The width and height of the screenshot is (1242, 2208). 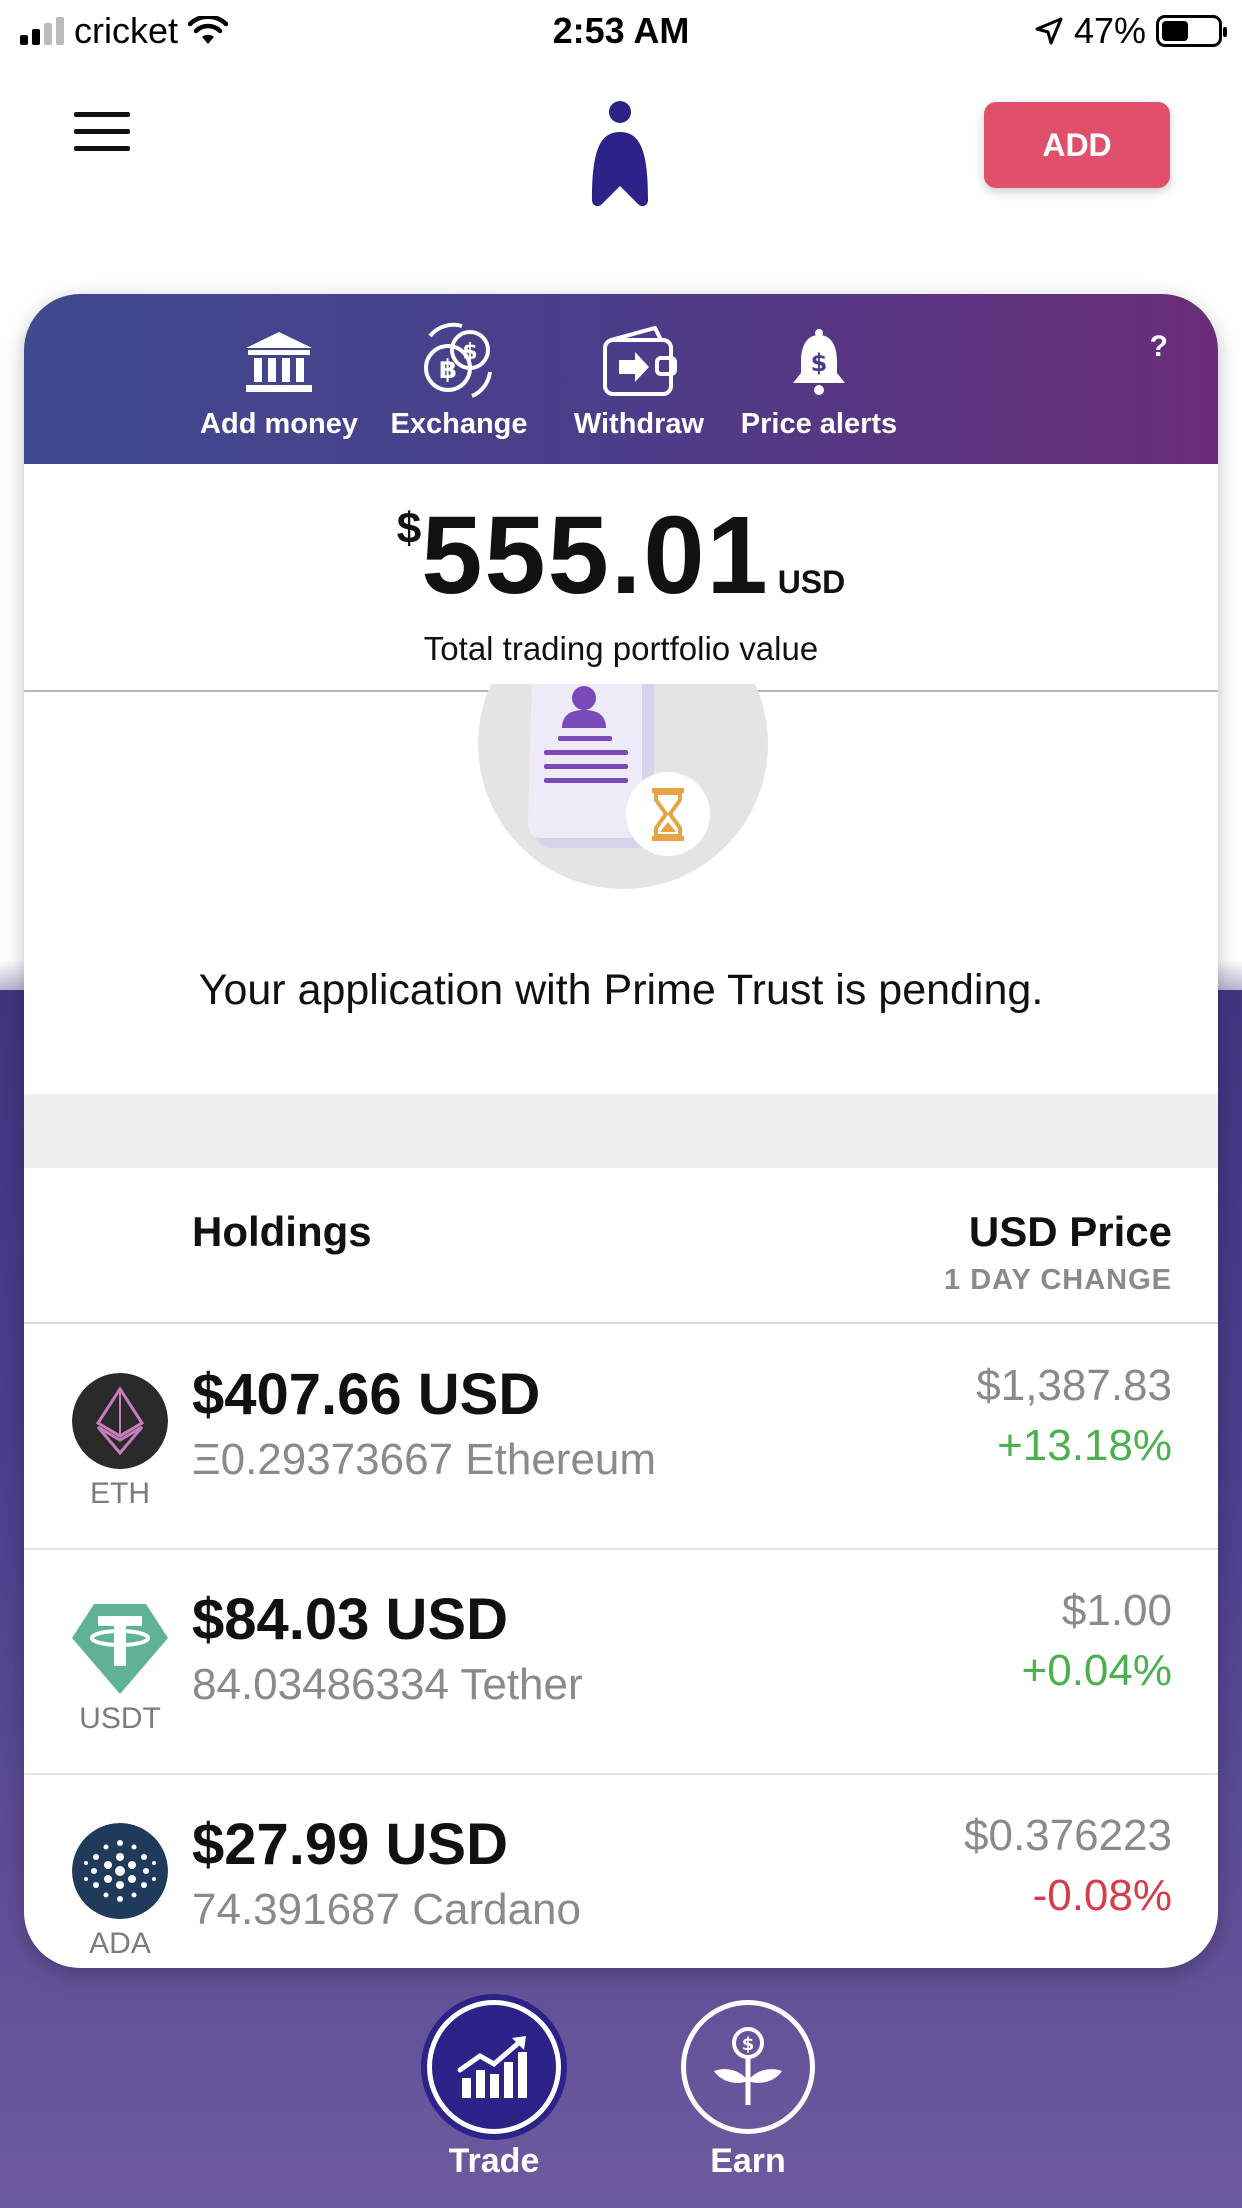 I want to click on battery-percent: 47%, so click(x=1109, y=30).